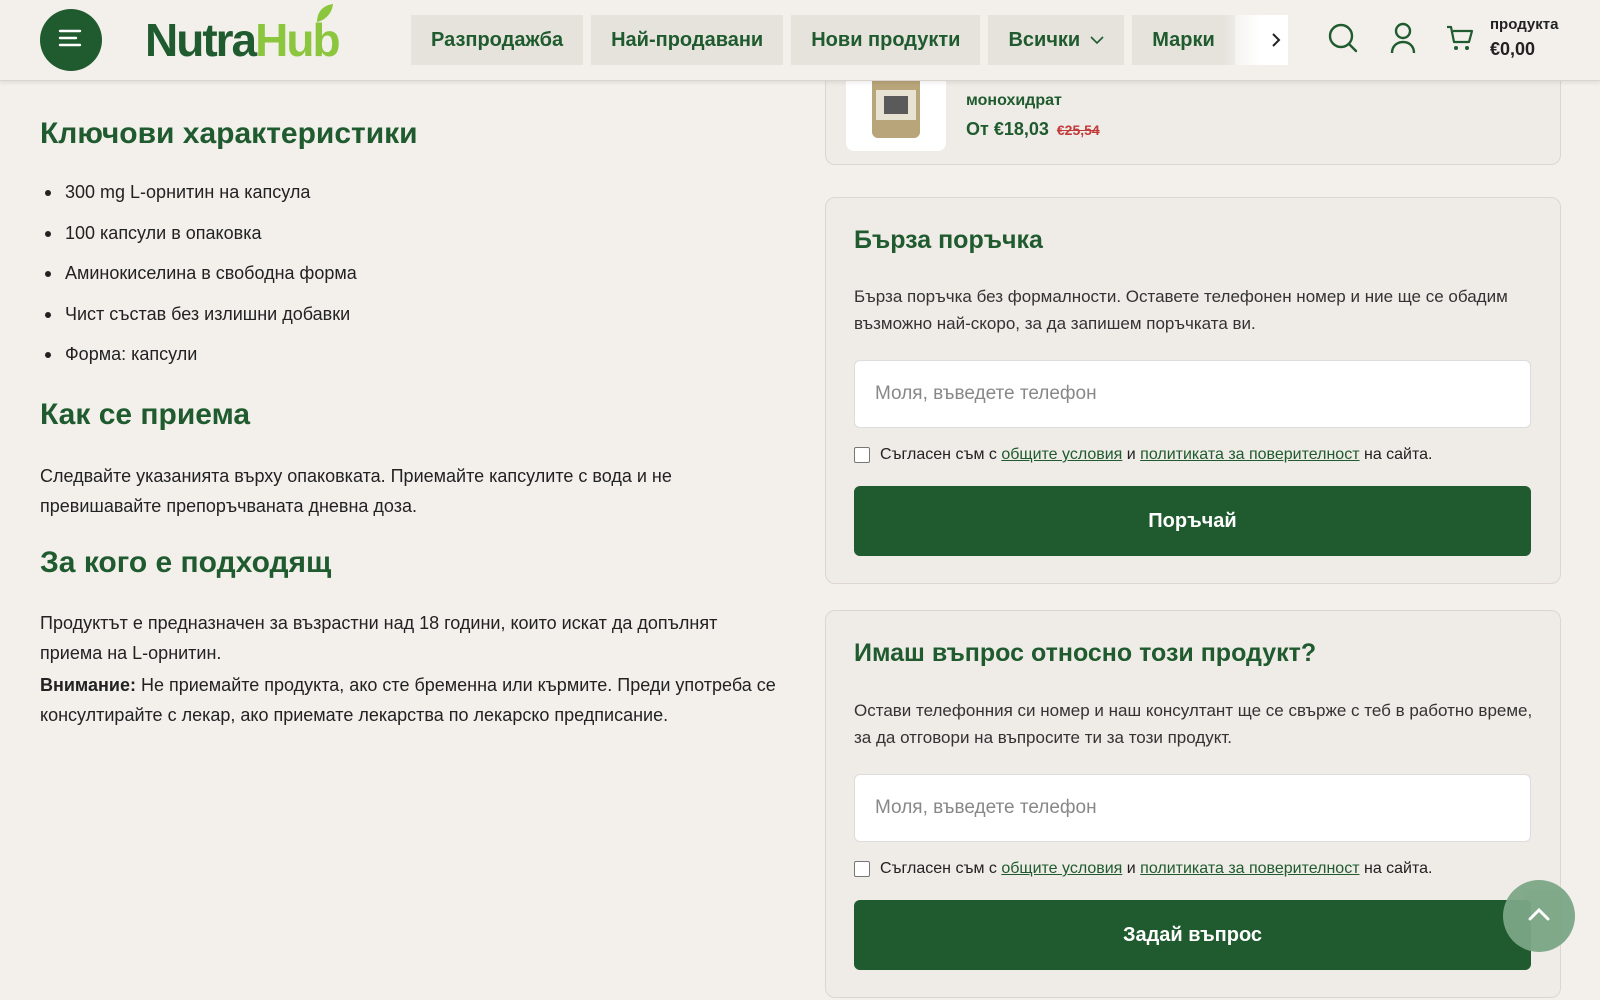 Image resolution: width=1600 pixels, height=1000 pixels. I want to click on related-product-name: монохидрат, so click(1246, 101).